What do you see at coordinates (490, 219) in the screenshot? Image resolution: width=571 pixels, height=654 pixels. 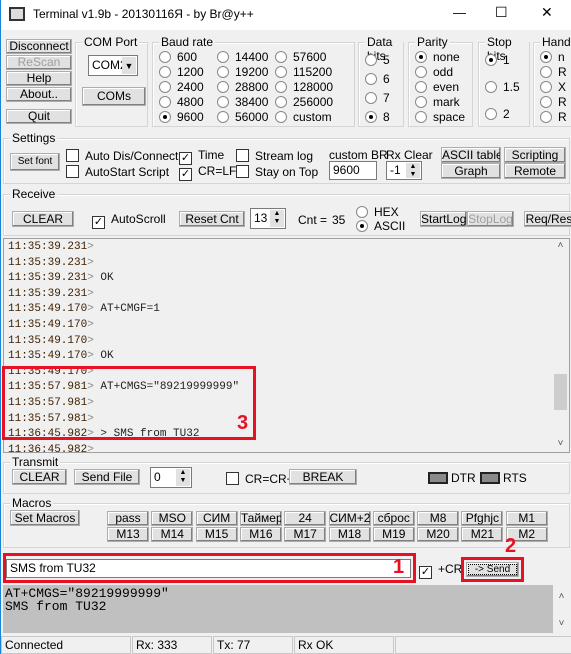 I see `stop-log-button: StopLog` at bounding box center [490, 219].